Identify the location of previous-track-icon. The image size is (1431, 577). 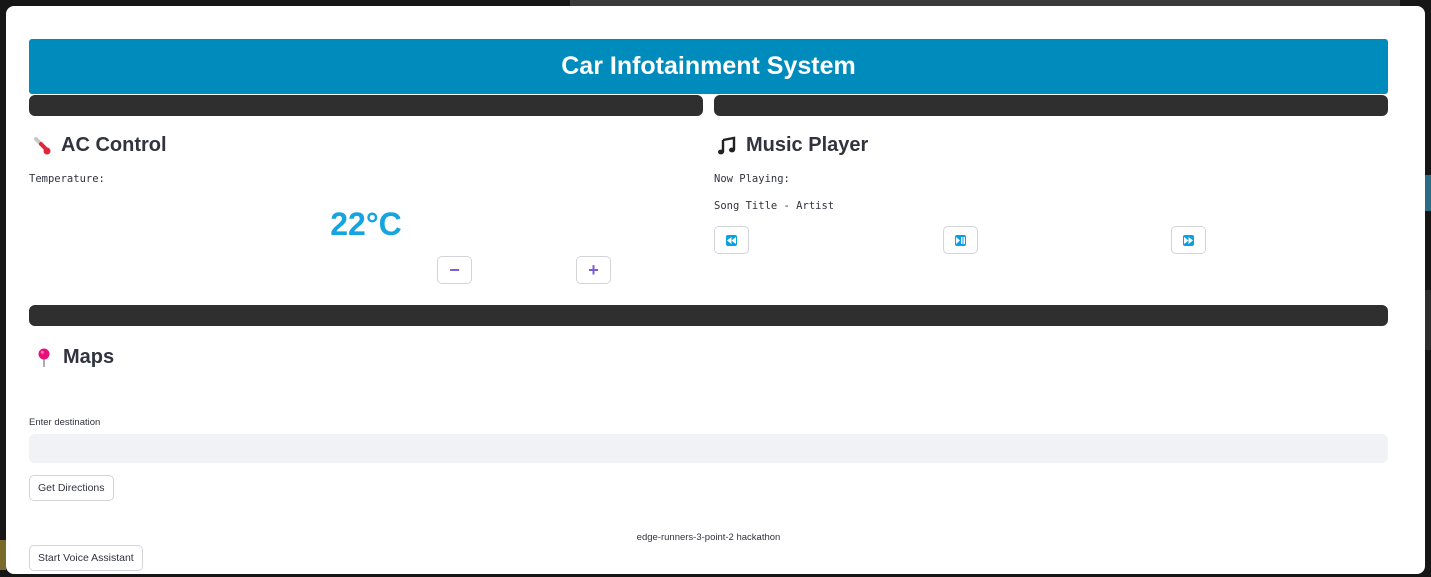
(731, 240).